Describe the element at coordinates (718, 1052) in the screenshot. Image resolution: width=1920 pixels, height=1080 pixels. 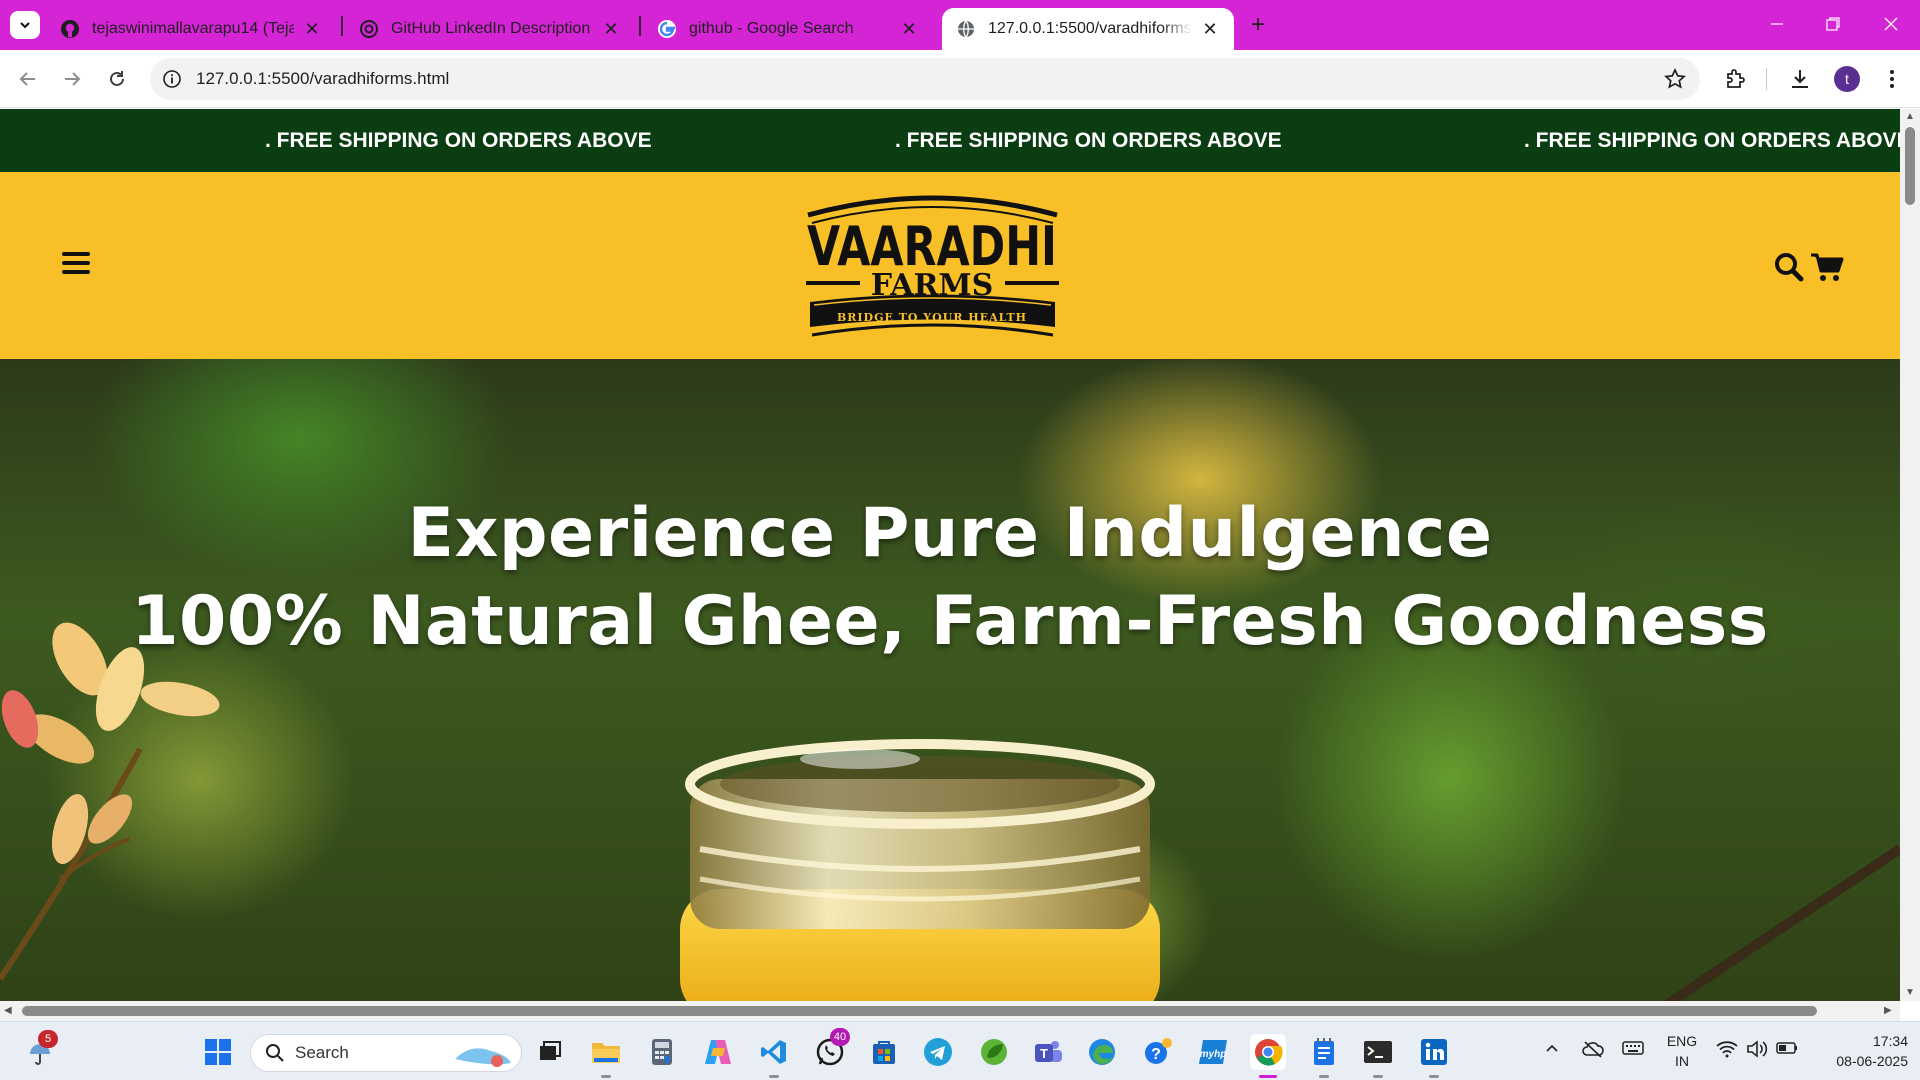
I see `copilot-app` at that location.